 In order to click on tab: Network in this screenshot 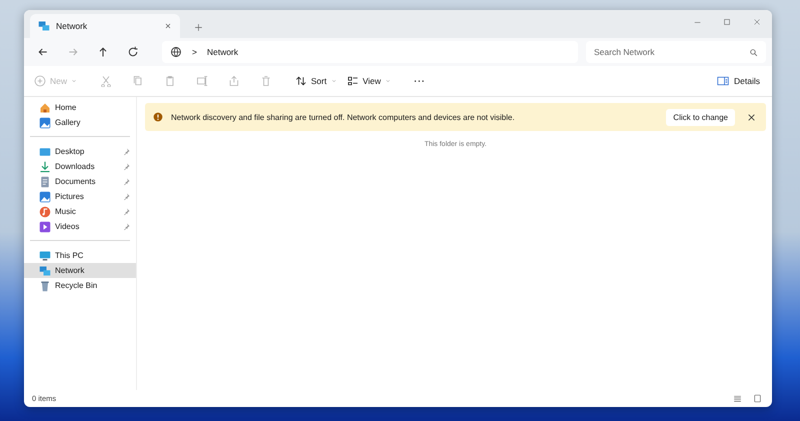, I will do `click(105, 26)`.